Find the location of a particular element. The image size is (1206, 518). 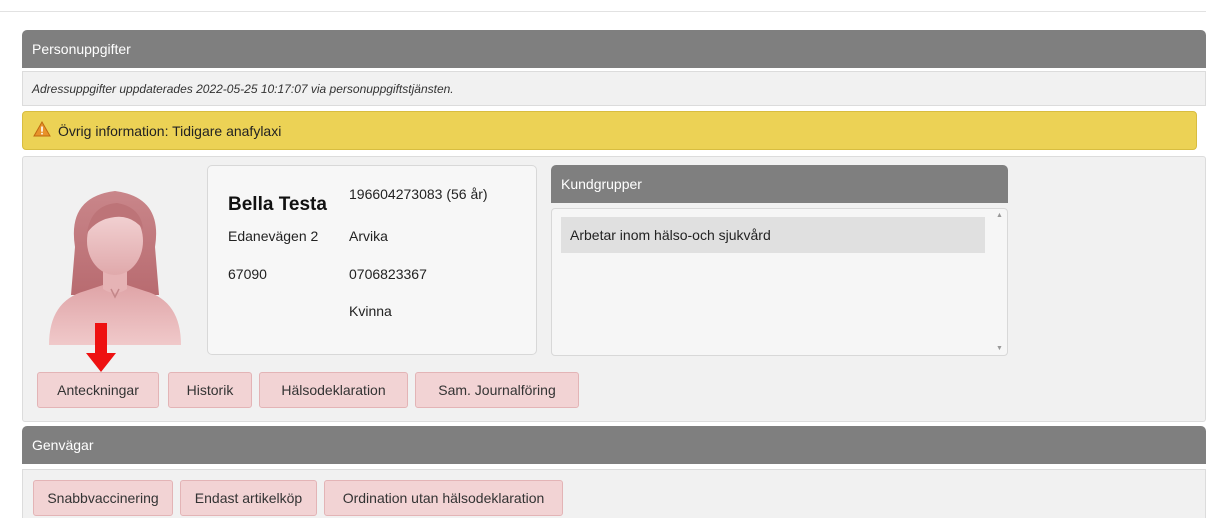

person-name: Bella Testa is located at coordinates (277, 204).